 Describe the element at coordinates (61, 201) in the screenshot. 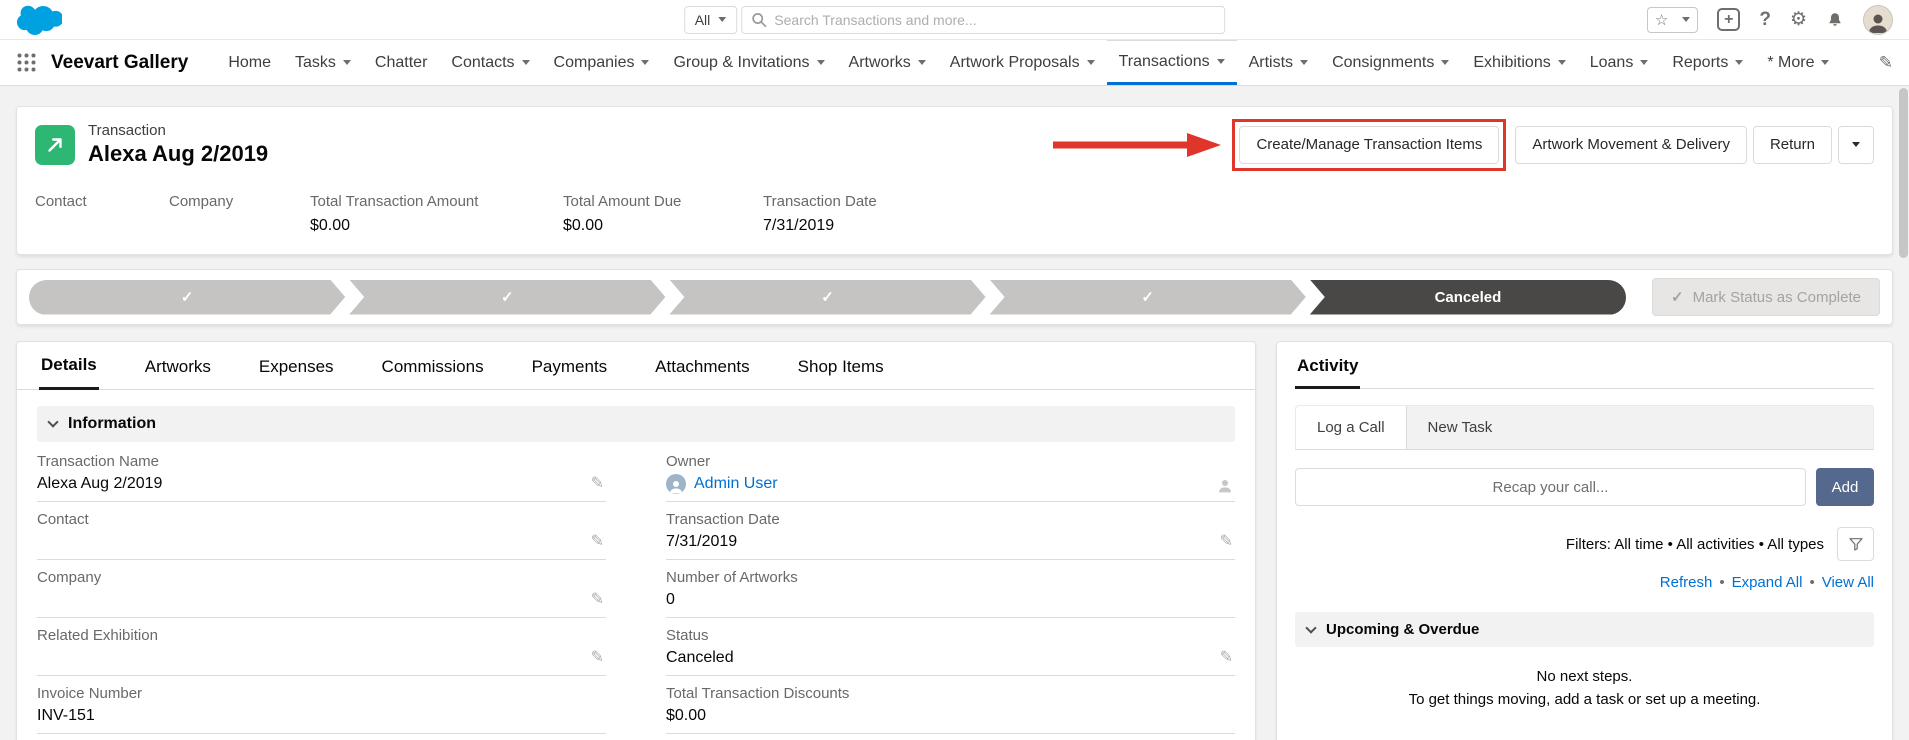

I see `highlight-label: Contact` at that location.